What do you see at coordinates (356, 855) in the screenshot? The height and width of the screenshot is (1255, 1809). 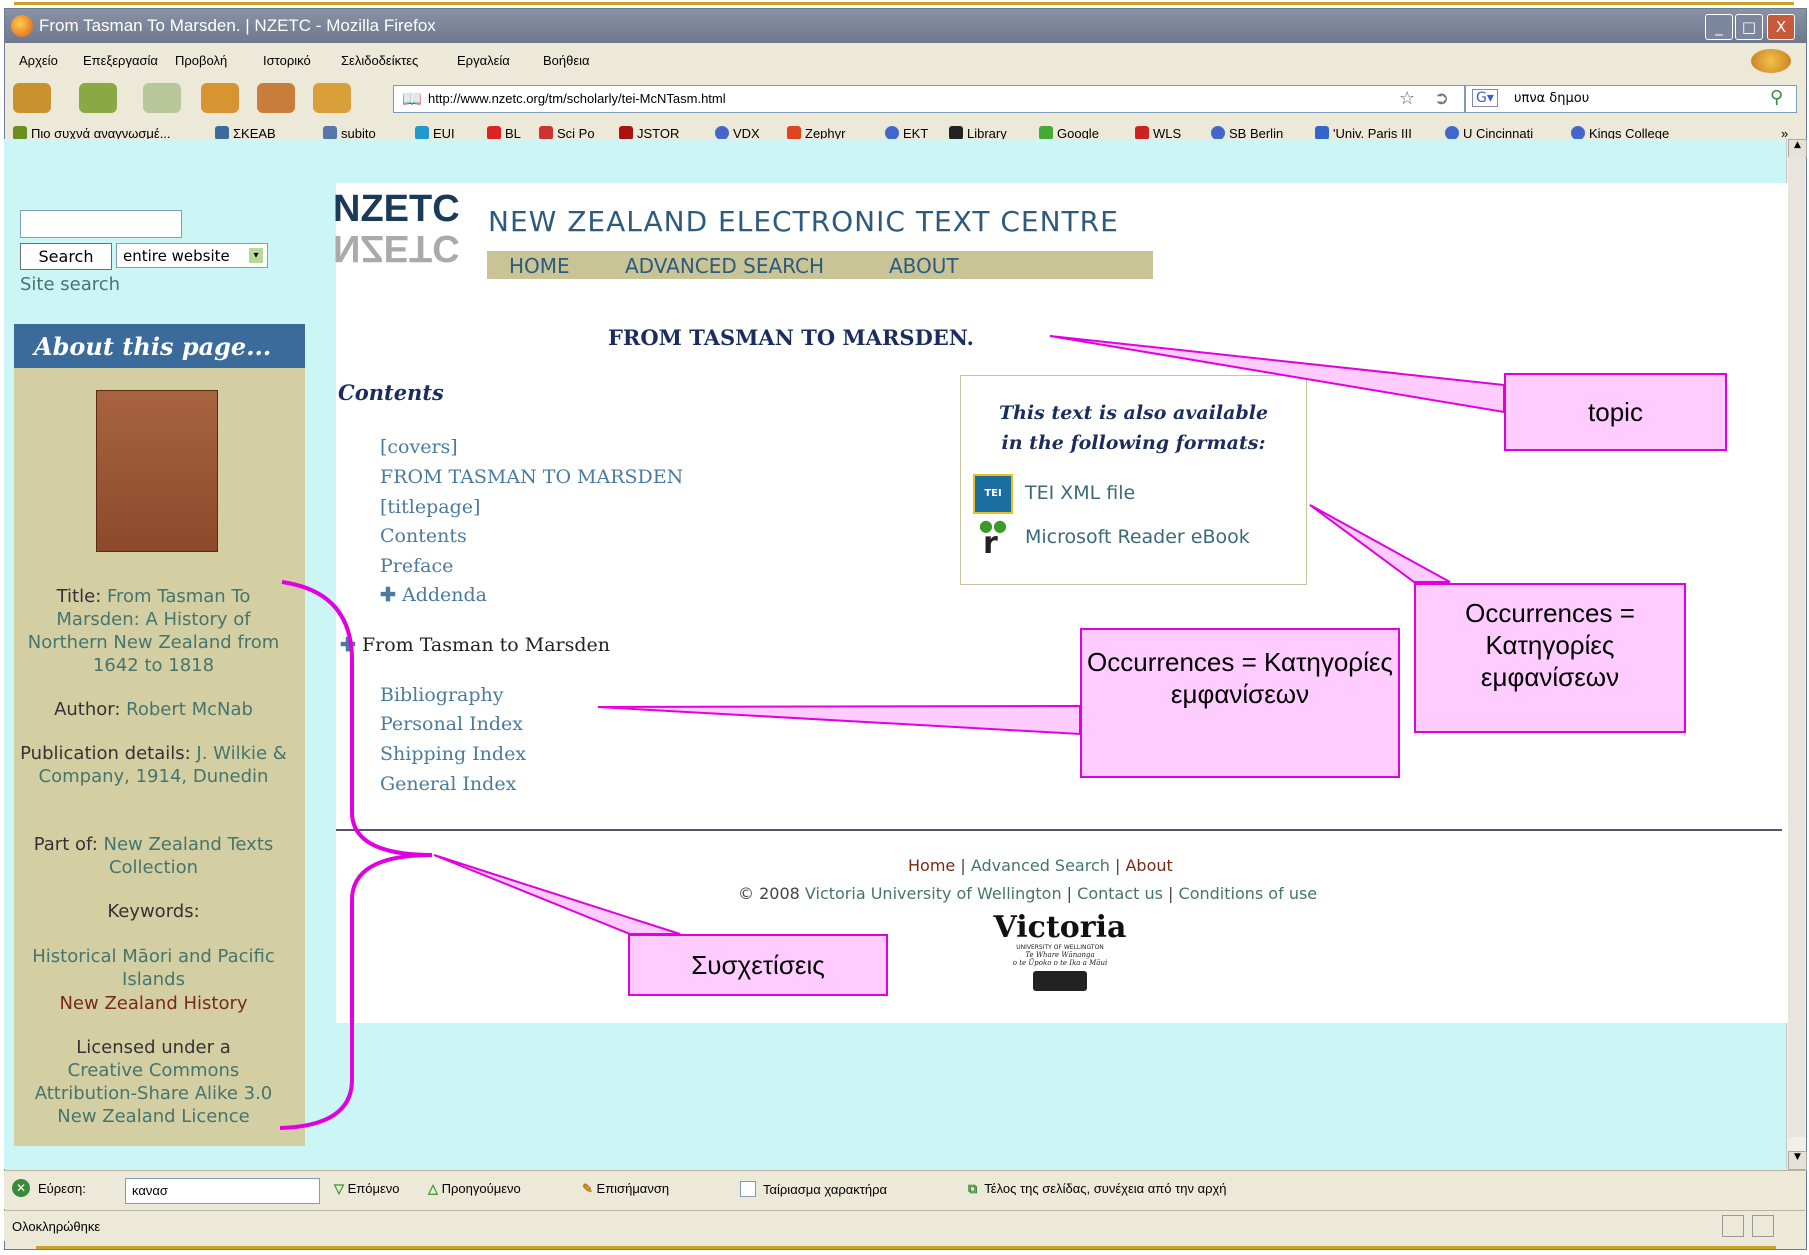 I see `associations-brace` at bounding box center [356, 855].